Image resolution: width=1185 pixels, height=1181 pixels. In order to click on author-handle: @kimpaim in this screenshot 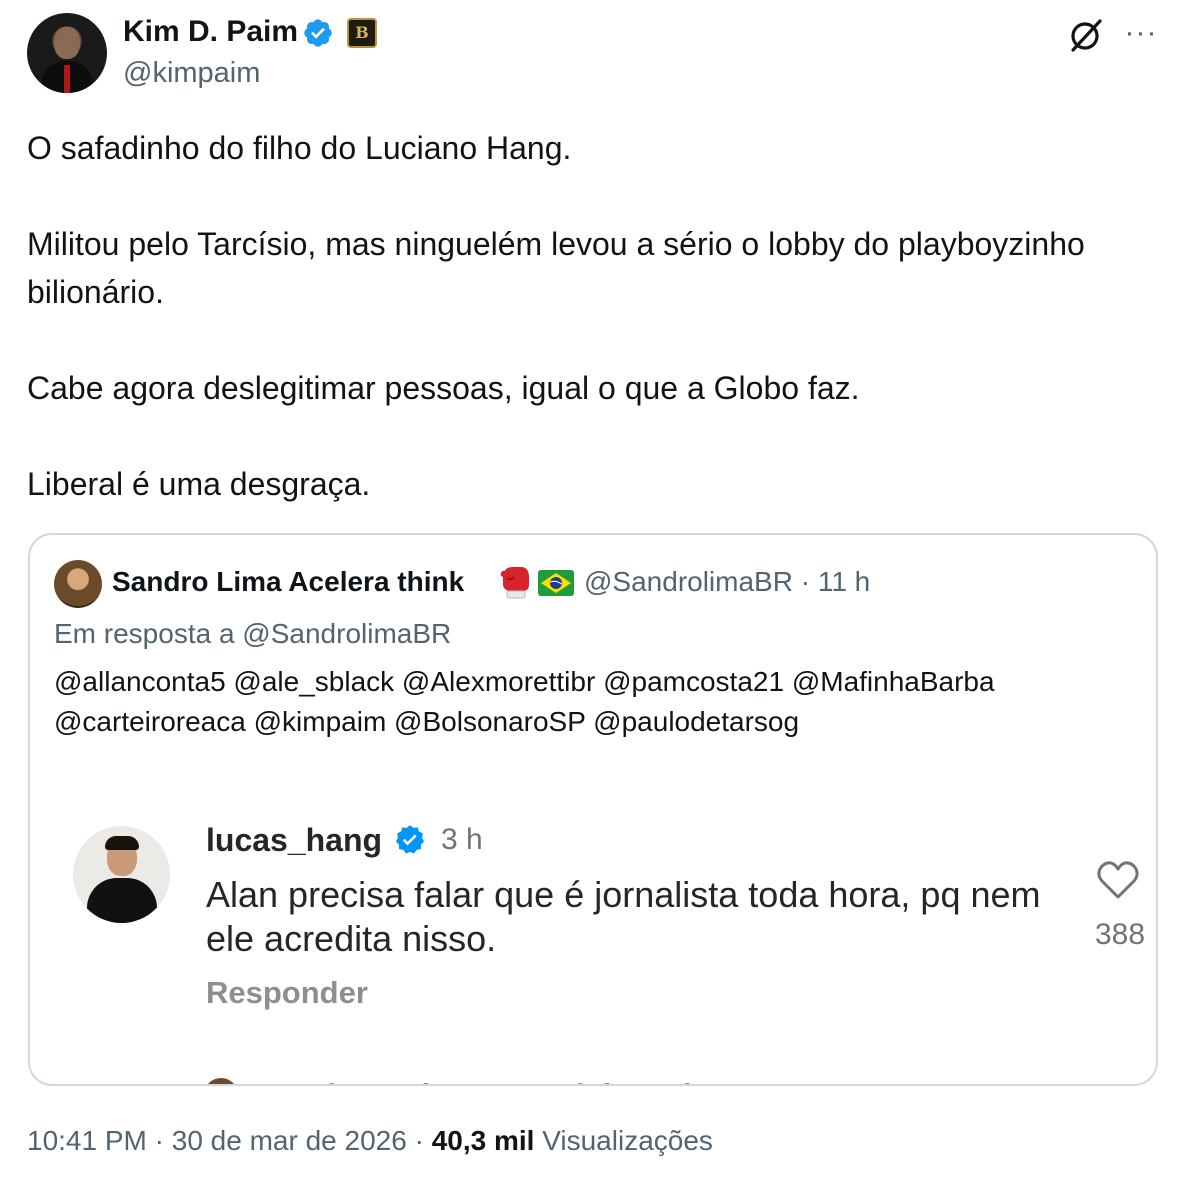, I will do `click(191, 73)`.